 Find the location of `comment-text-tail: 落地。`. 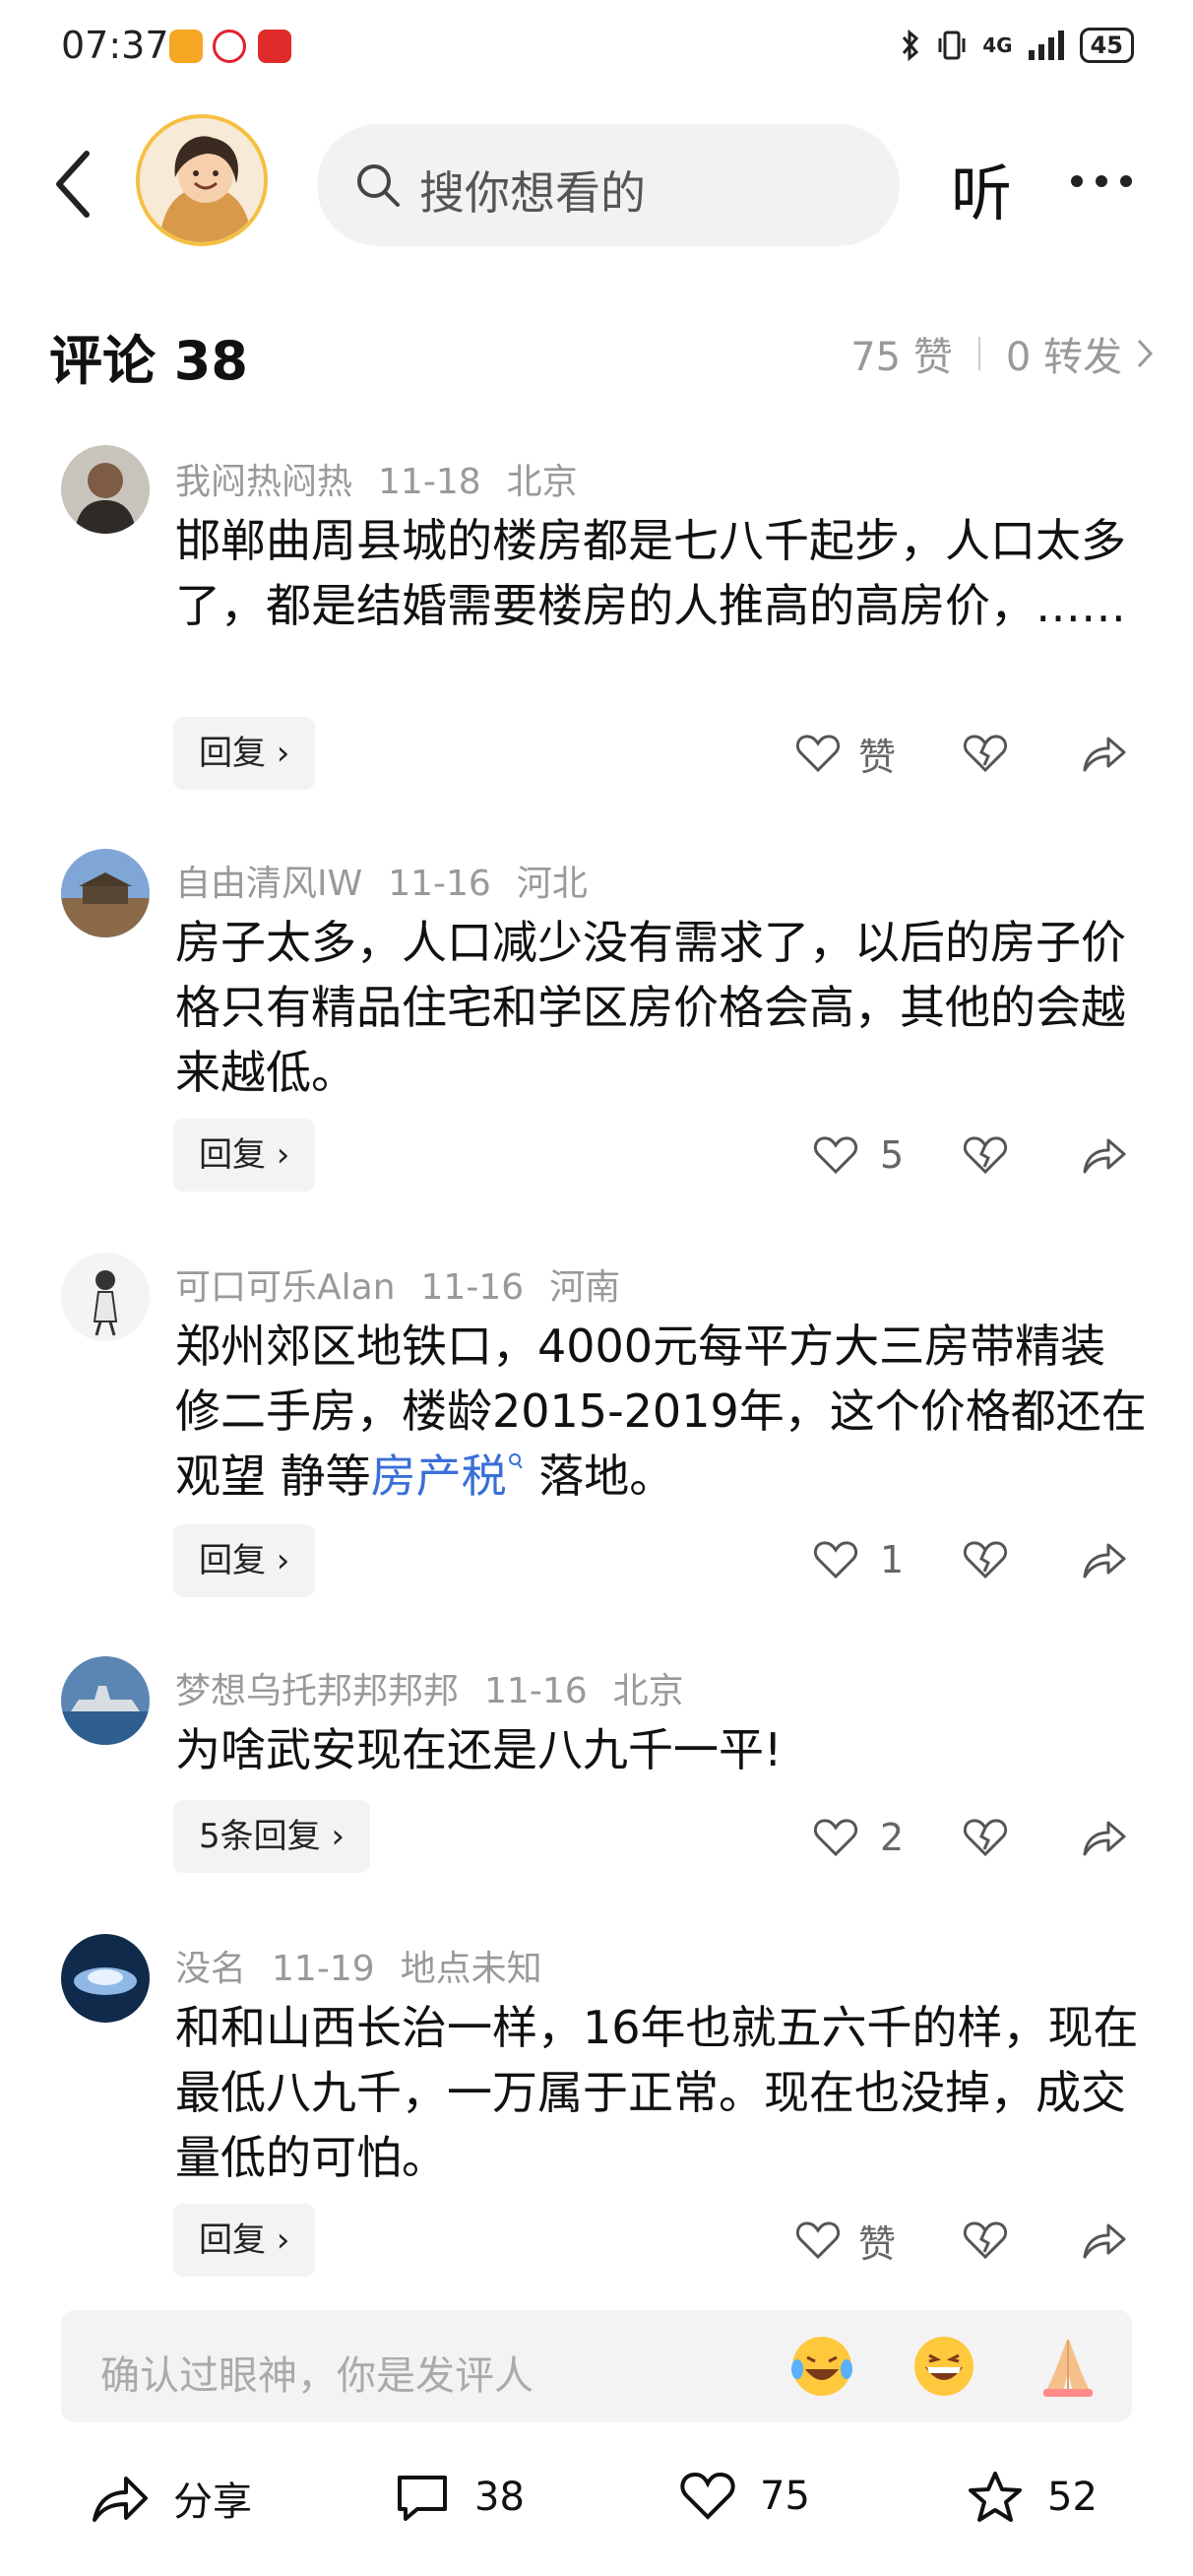

comment-text-tail: 落地。 is located at coordinates (599, 1476).